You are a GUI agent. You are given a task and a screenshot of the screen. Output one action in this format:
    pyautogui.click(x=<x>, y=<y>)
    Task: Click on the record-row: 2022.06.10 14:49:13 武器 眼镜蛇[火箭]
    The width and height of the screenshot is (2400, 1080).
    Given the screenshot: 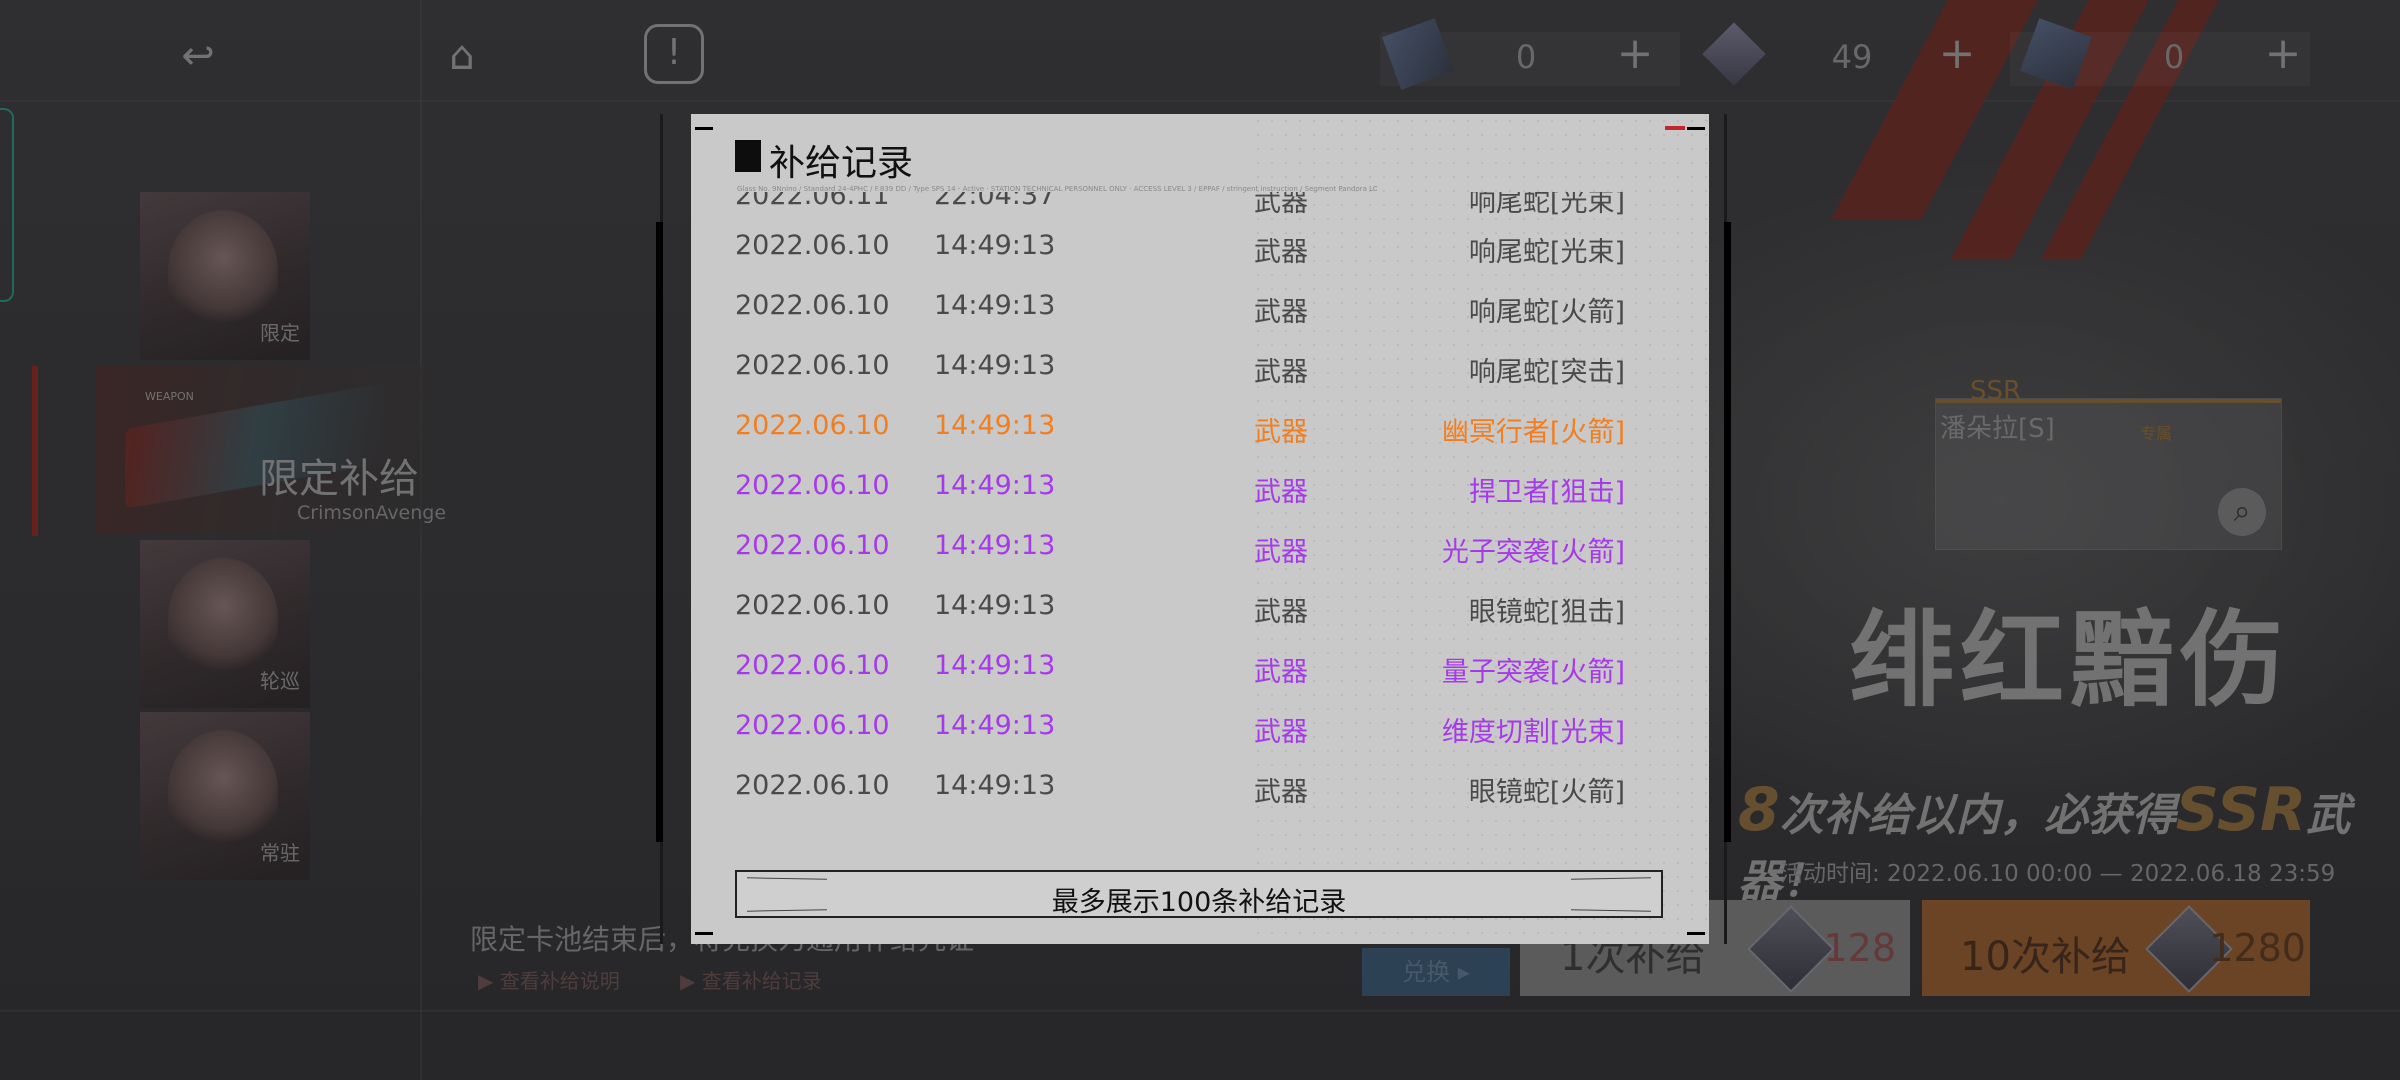 What is the action you would take?
    pyautogui.click(x=1200, y=790)
    